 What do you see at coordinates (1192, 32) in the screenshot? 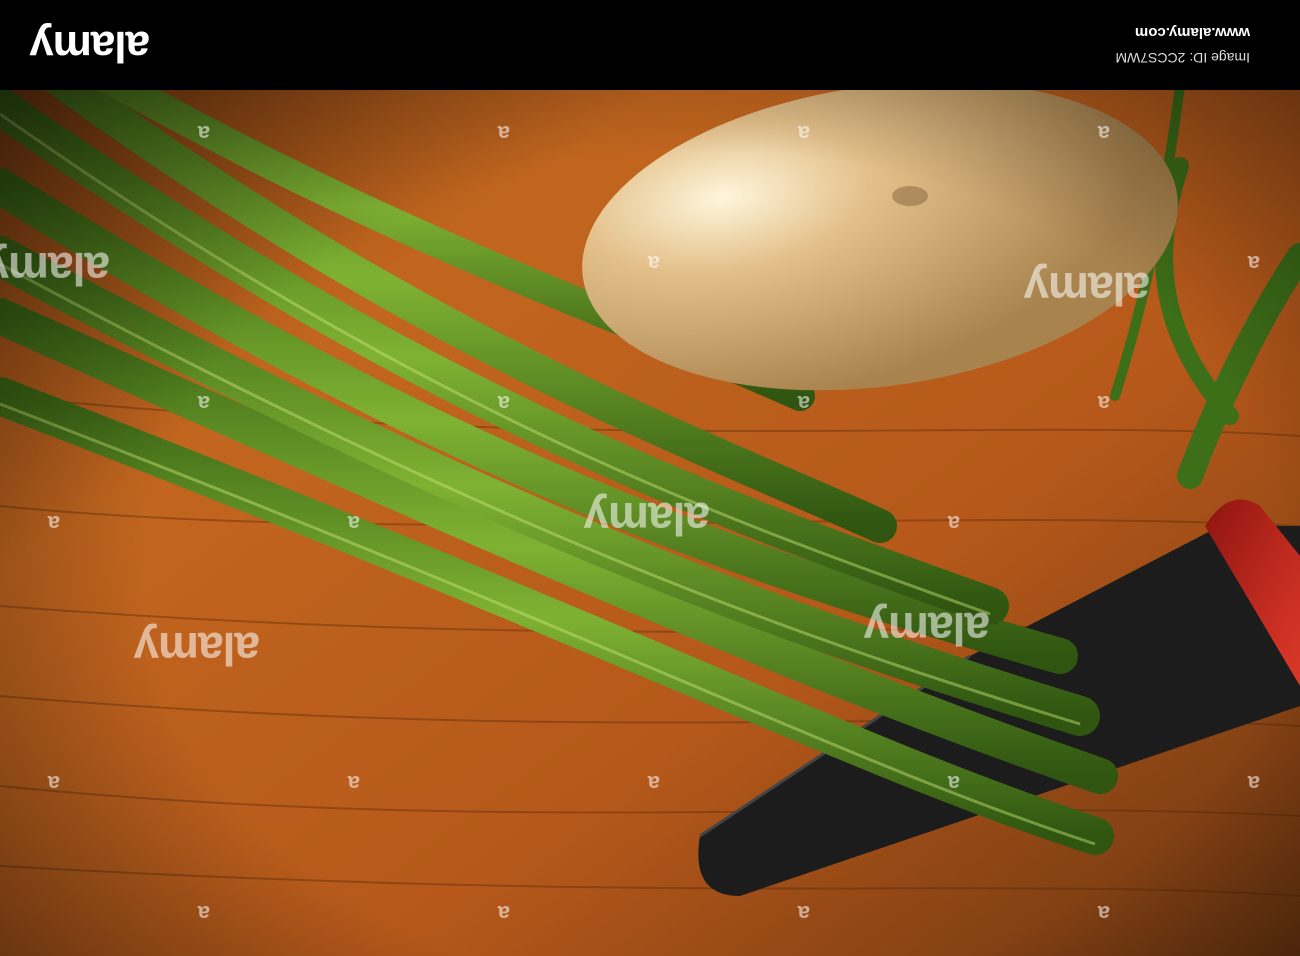
I see `site-url: www.alamy.com` at bounding box center [1192, 32].